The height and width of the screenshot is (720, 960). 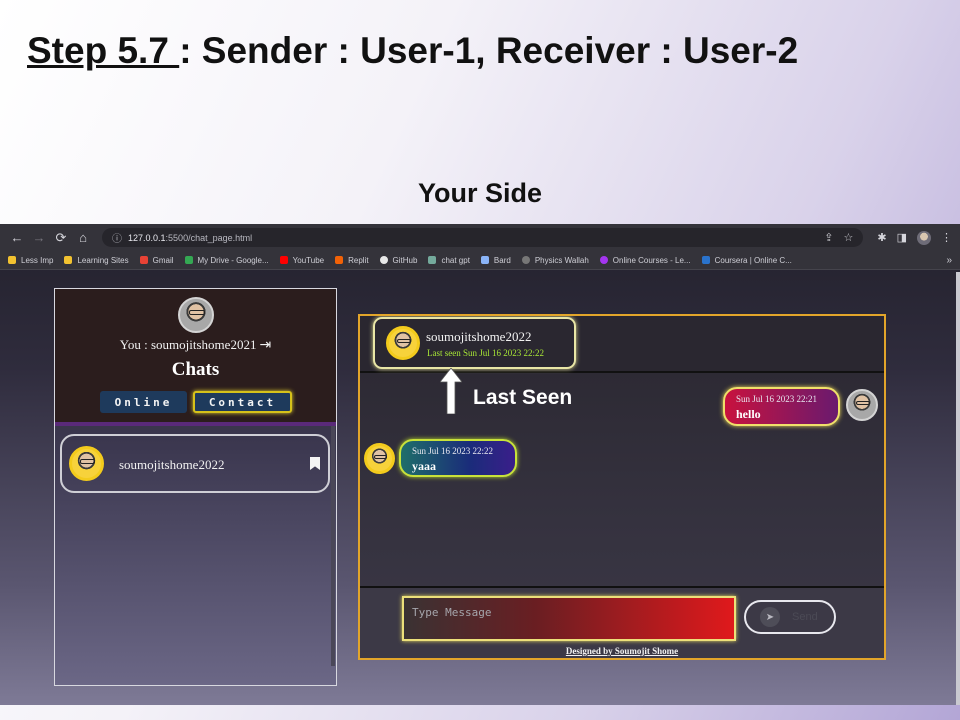 What do you see at coordinates (453, 451) in the screenshot?
I see `message-time: Sun Jul 16 2023 22:22` at bounding box center [453, 451].